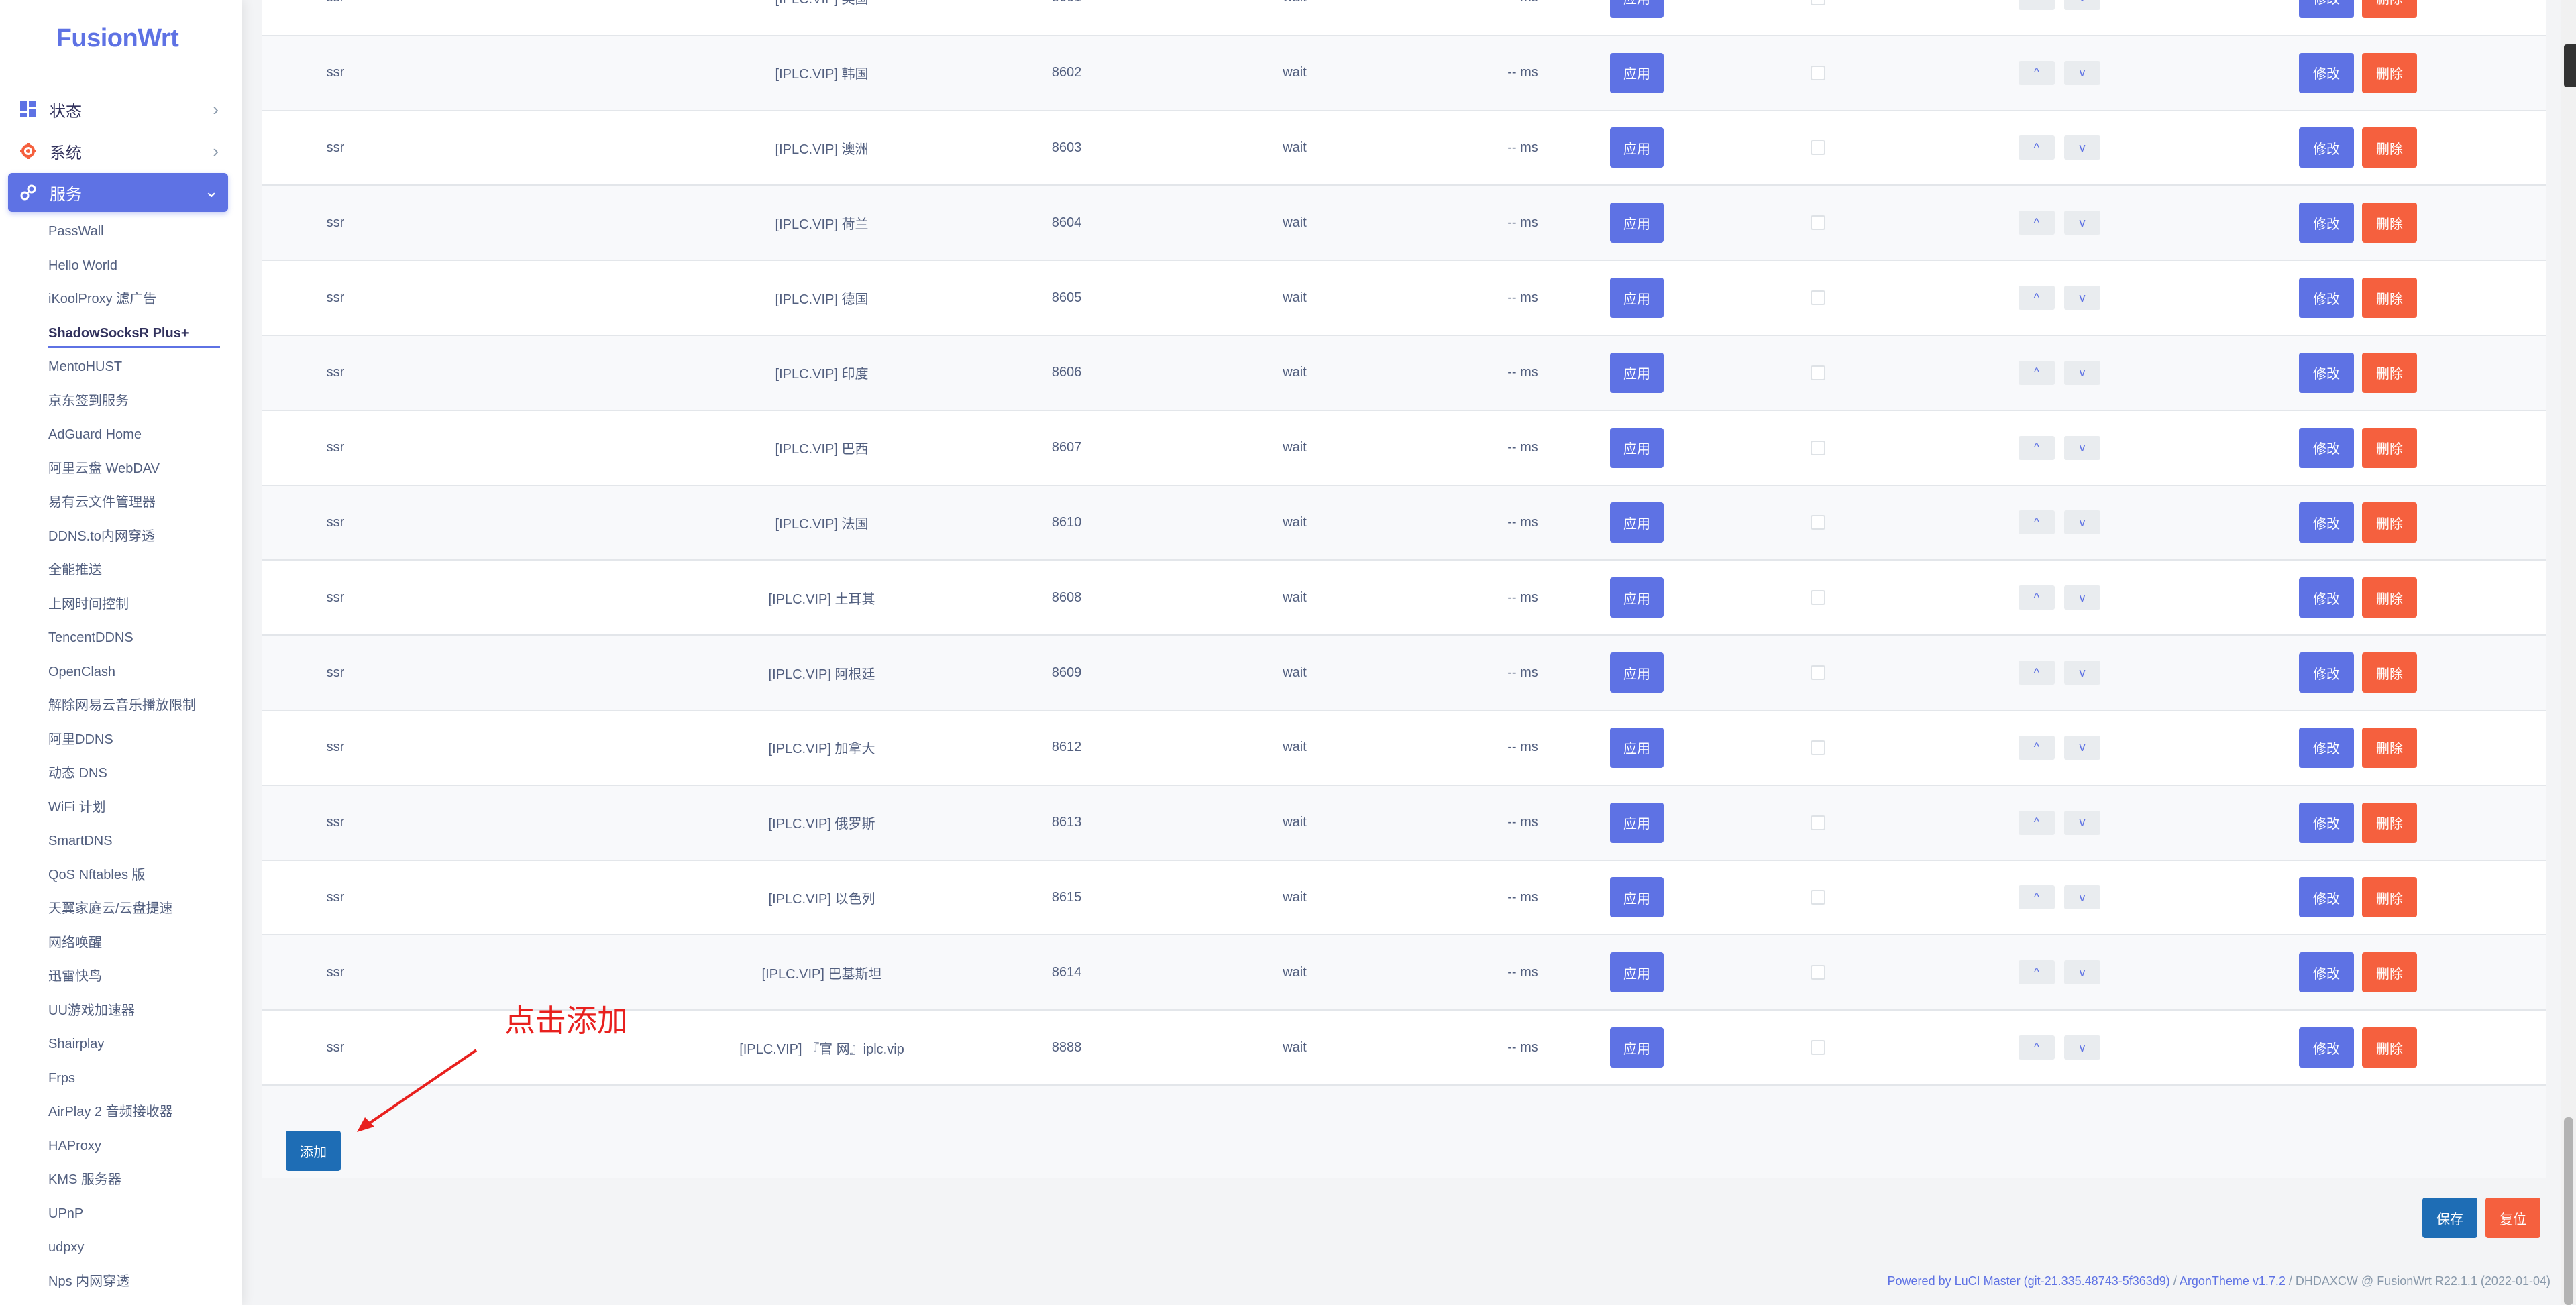 Image resolution: width=2576 pixels, height=1305 pixels. Describe the element at coordinates (120, 672) in the screenshot. I see `sidebar-subitem: OpenClash` at that location.